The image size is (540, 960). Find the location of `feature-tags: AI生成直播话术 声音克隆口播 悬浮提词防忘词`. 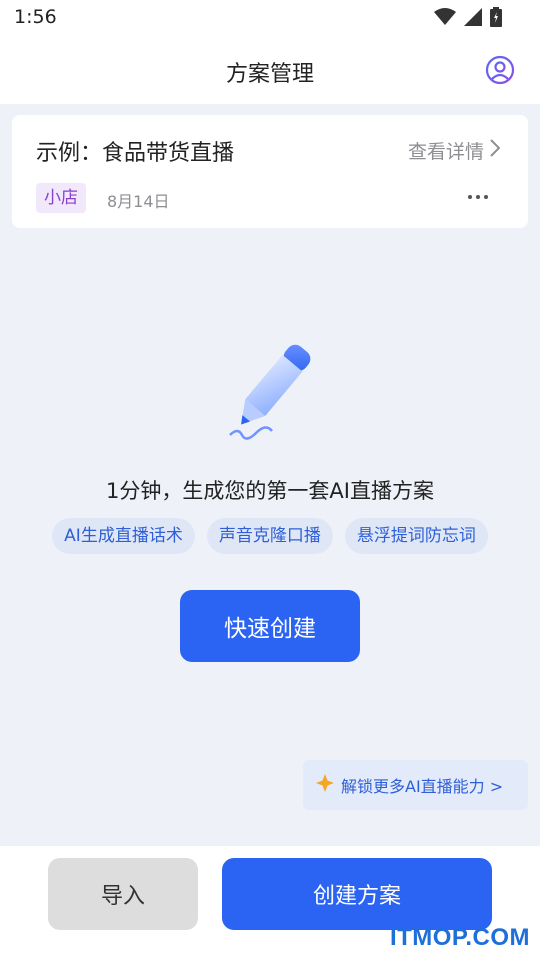

feature-tags: AI生成直播话术 声音克隆口播 悬浮提词防忘词 is located at coordinates (270, 536).